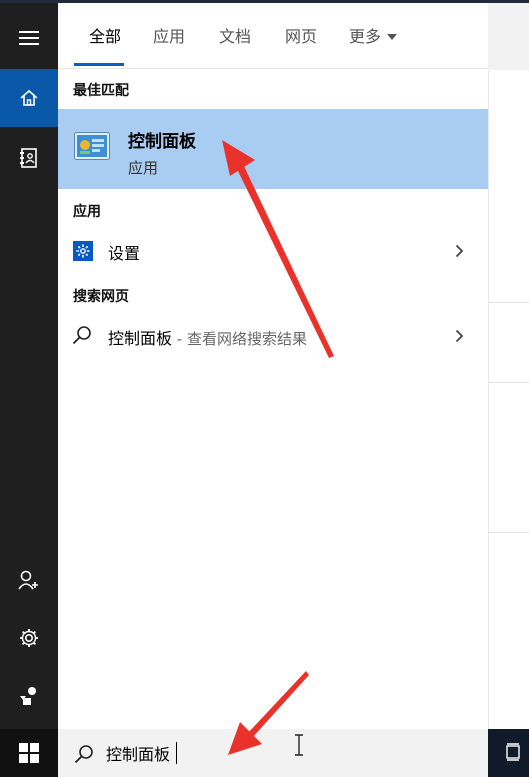  I want to click on feedback-button, so click(29, 696).